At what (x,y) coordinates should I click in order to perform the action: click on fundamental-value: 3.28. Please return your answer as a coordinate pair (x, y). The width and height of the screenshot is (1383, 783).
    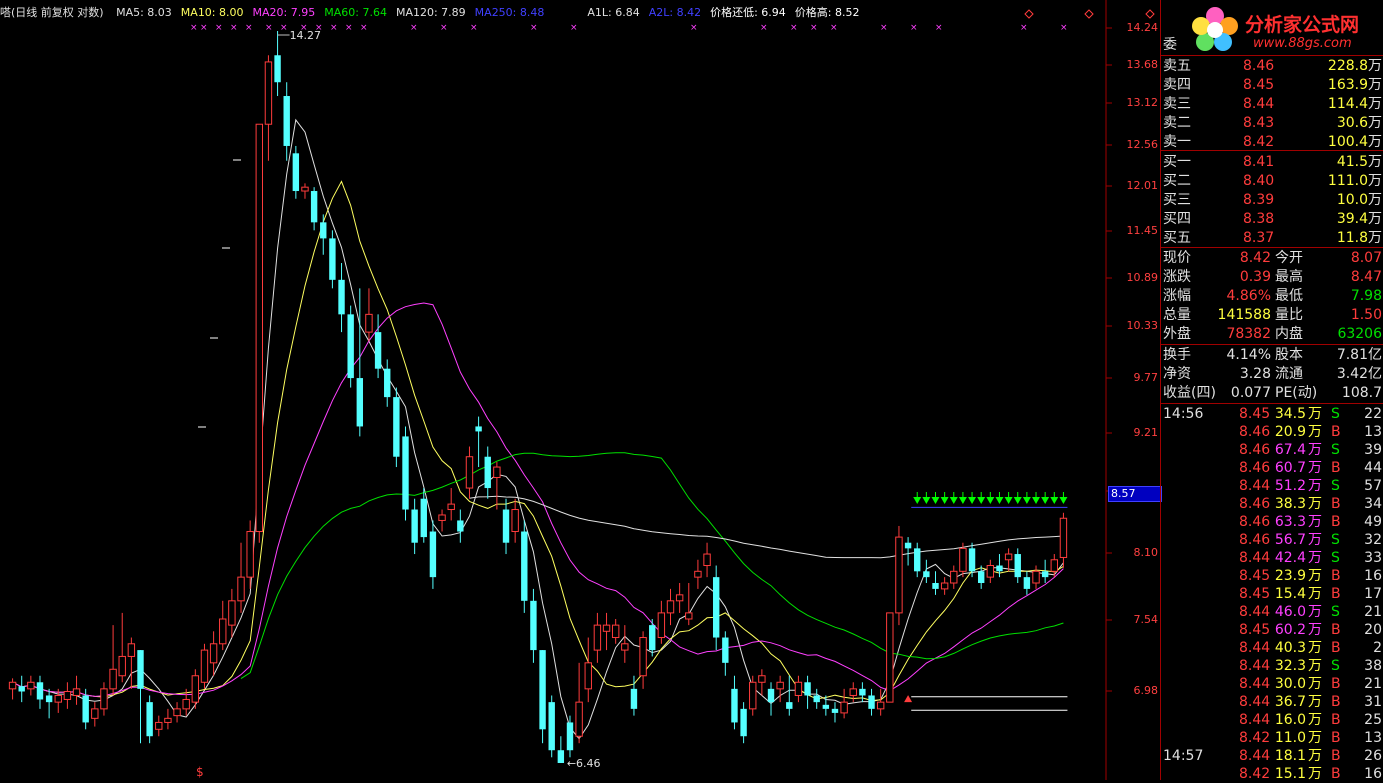
    Looking at the image, I should click on (1255, 374).